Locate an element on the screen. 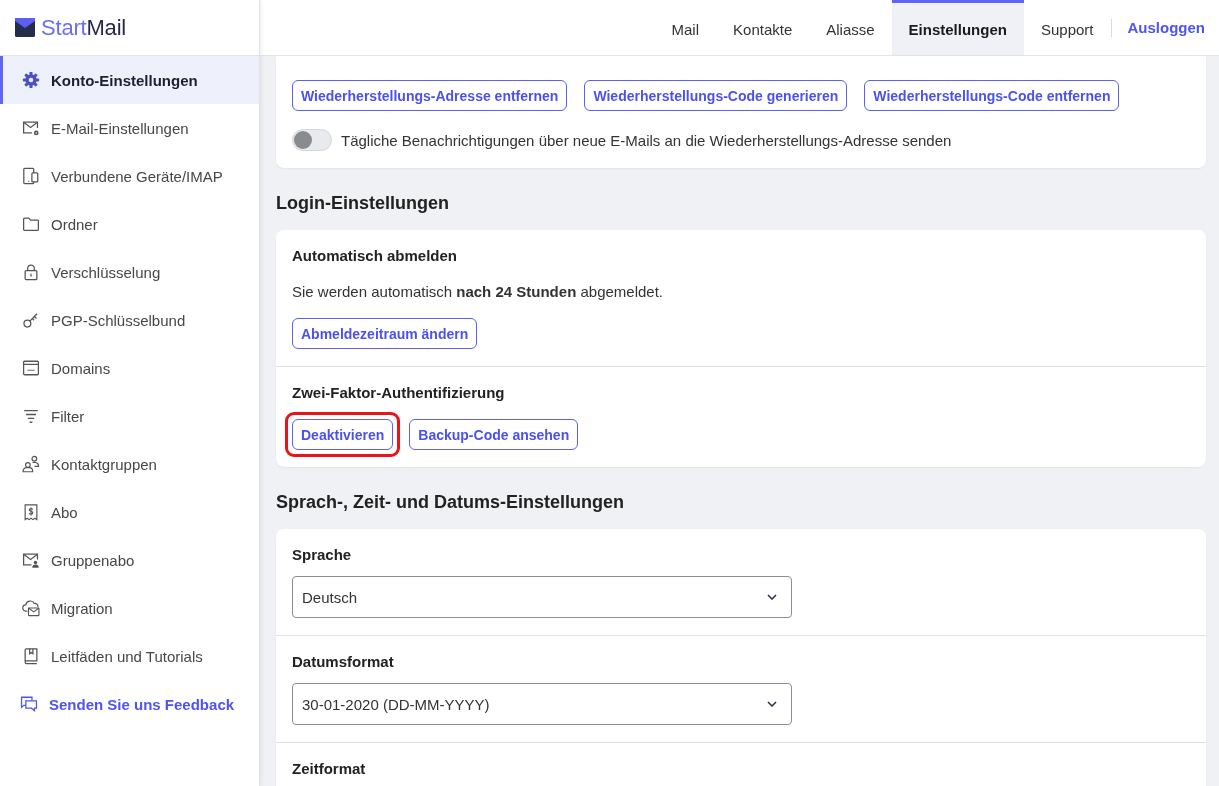  setting-title: Zwei-Faktor-Authentifizierung is located at coordinates (399, 393).